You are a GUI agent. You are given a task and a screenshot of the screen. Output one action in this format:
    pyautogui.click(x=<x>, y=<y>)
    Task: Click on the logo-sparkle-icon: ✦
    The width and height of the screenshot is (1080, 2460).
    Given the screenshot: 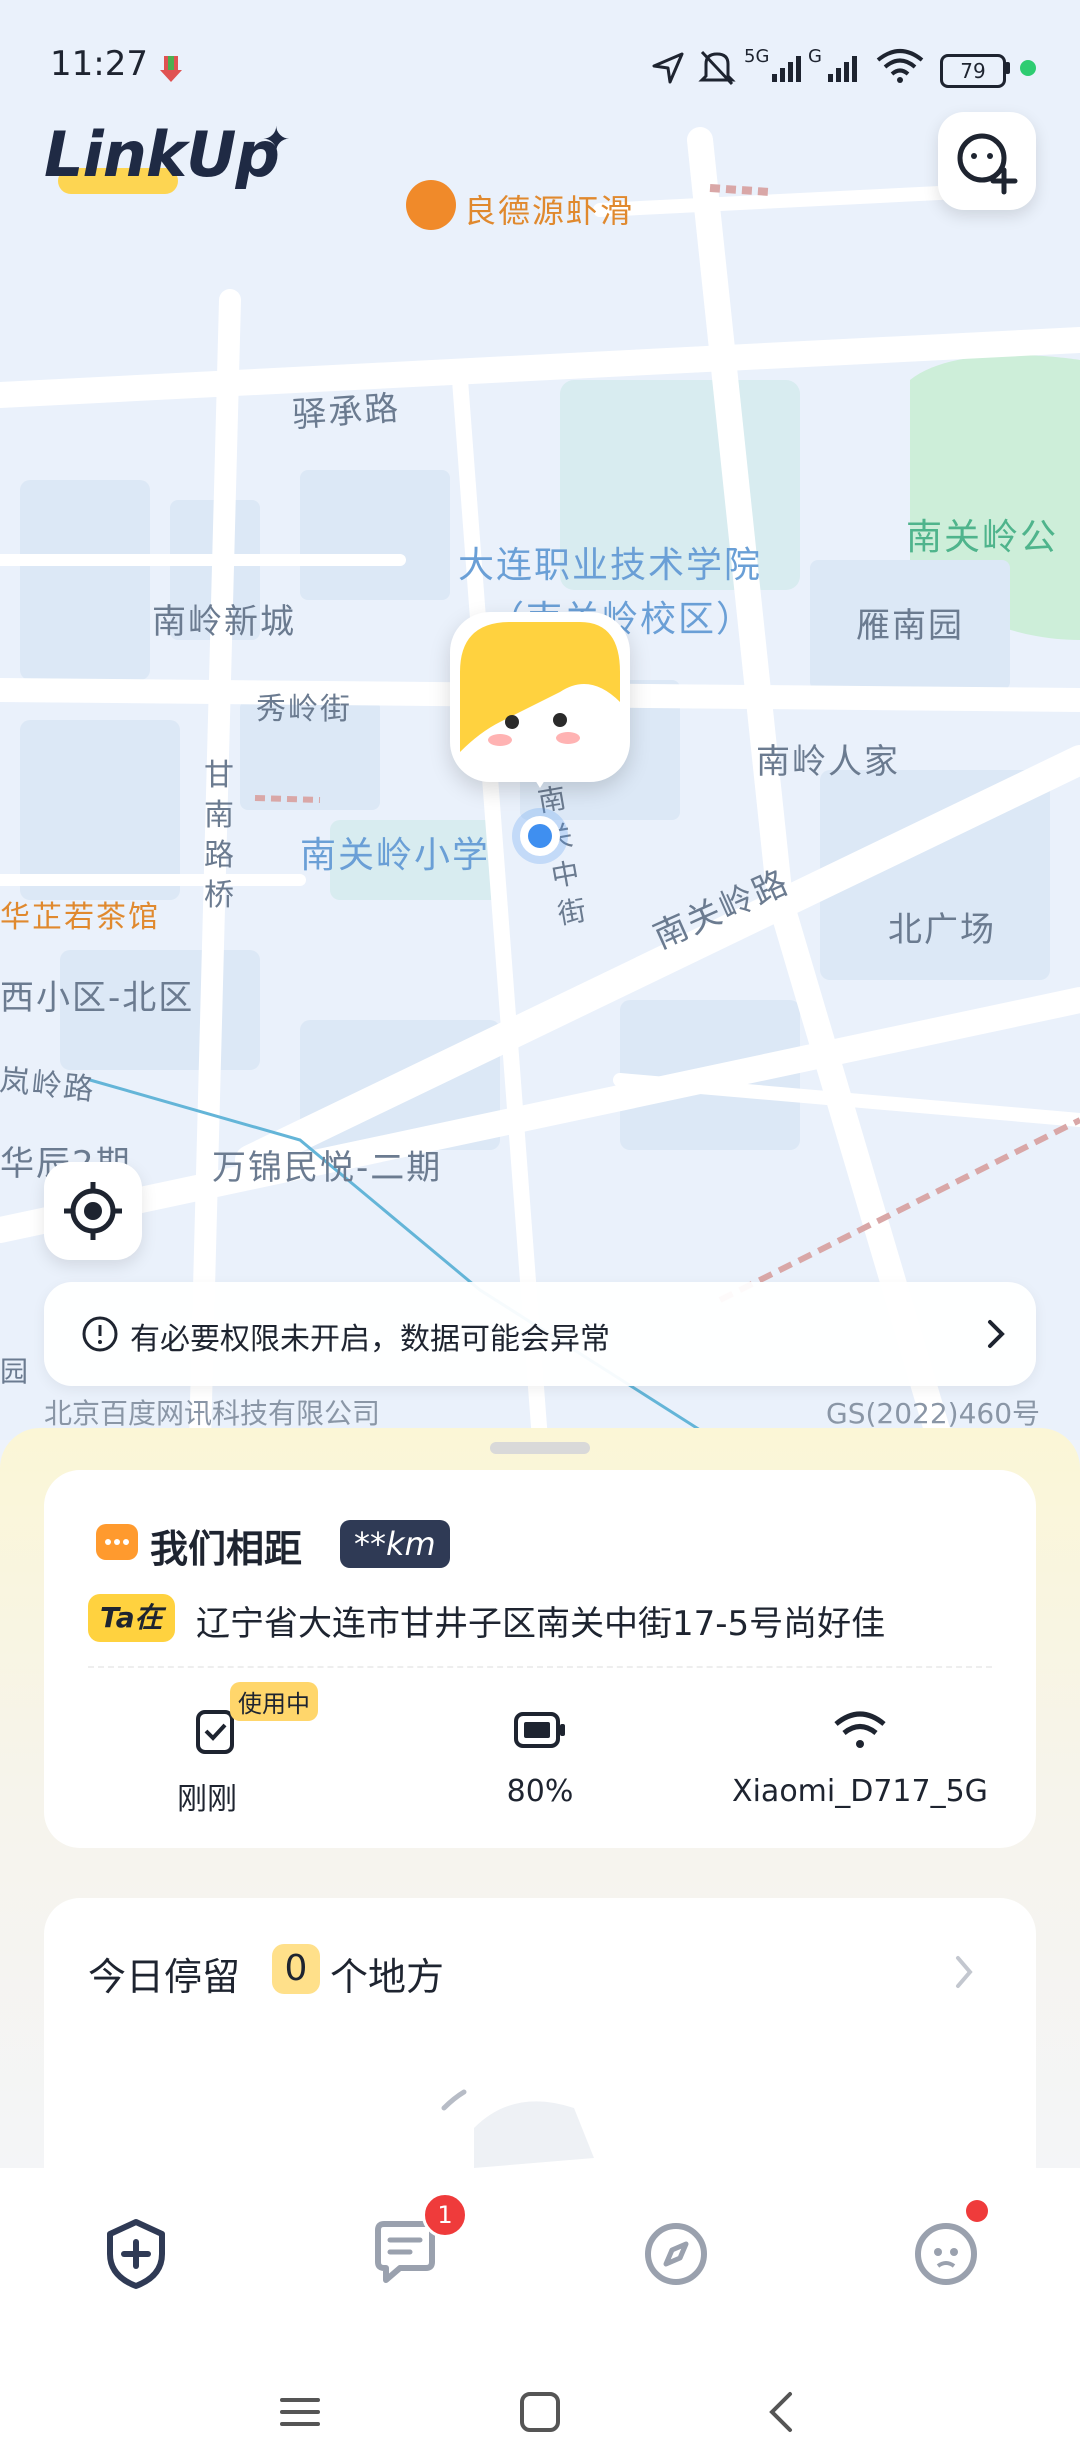 What is the action you would take?
    pyautogui.click(x=276, y=140)
    